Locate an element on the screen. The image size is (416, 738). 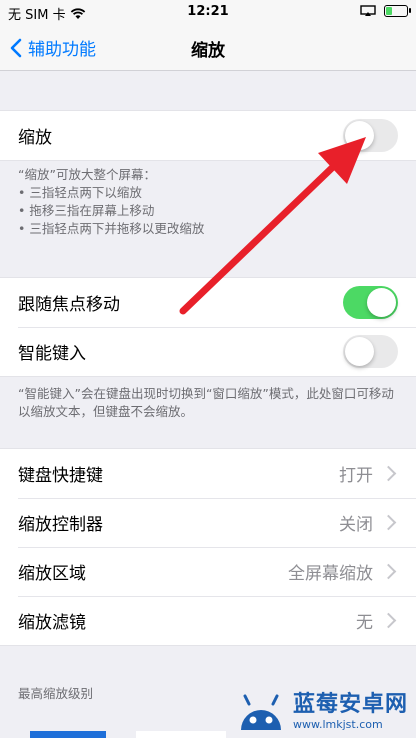
status-bar: 无 SIM 卡 12:21 is located at coordinates (208, 12).